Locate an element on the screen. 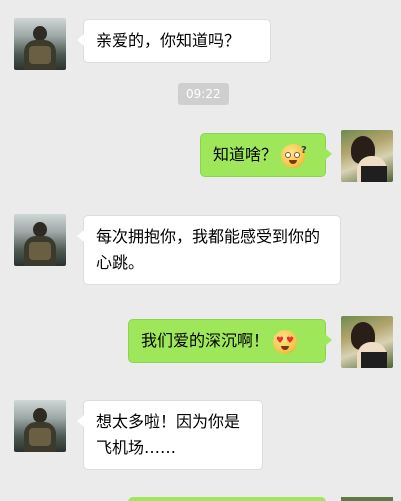  message-bubble-outgoing: 我们爱的深沉啊！ ♥ ♥ is located at coordinates (230, 341).